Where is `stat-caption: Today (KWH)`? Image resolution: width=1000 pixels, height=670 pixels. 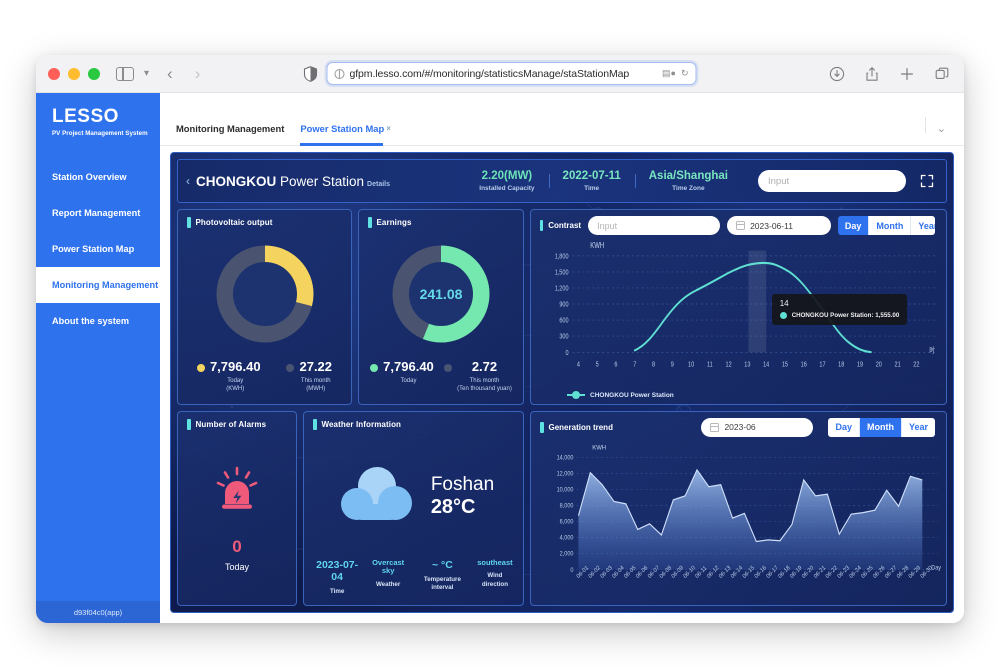 stat-caption: Today (KWH) is located at coordinates (235, 385).